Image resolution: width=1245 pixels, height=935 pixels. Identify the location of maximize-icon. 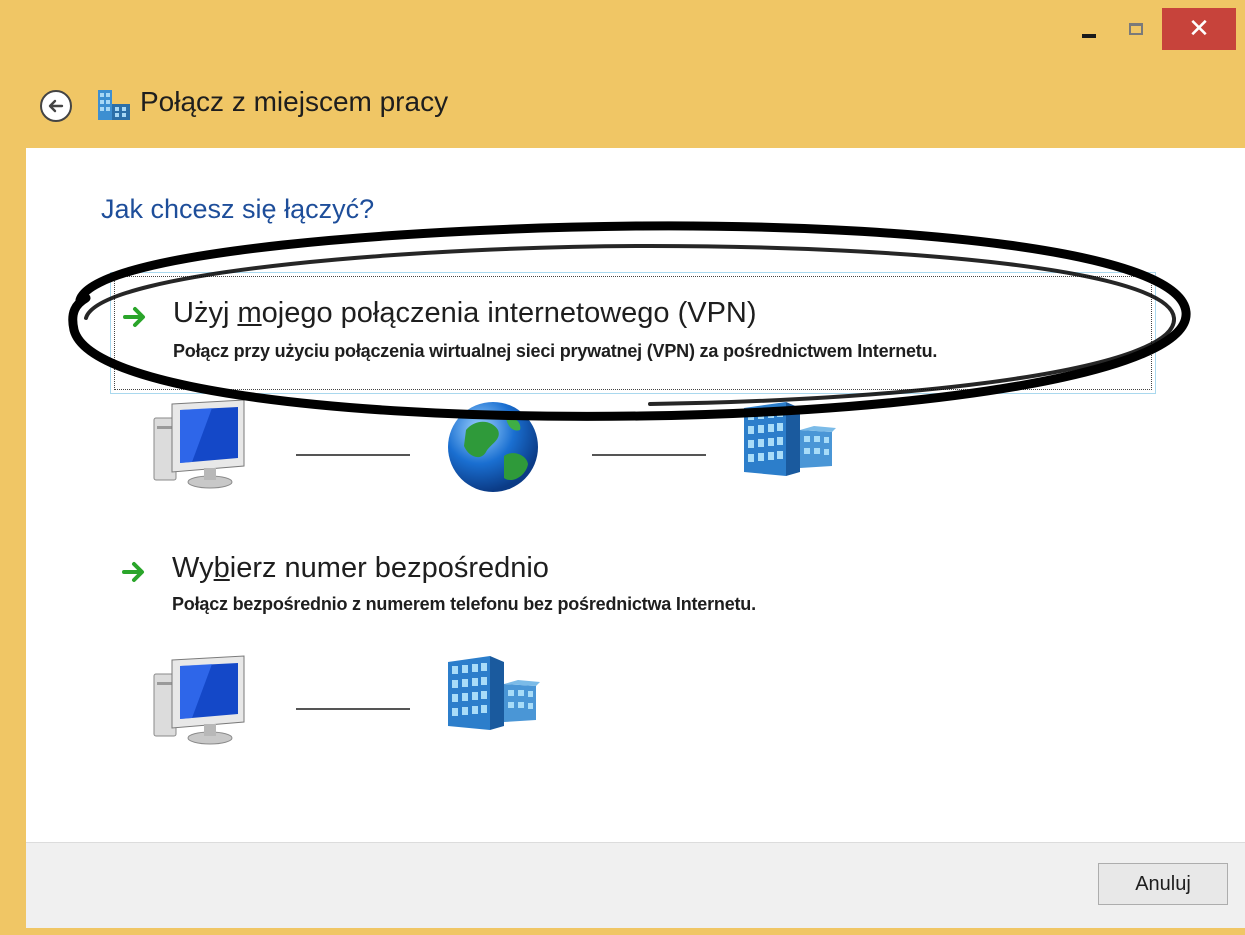
(1136, 29).